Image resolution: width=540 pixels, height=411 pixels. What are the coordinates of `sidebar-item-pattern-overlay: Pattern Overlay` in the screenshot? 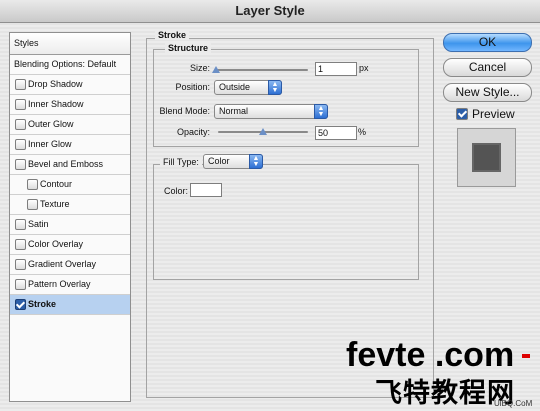 It's located at (70, 285).